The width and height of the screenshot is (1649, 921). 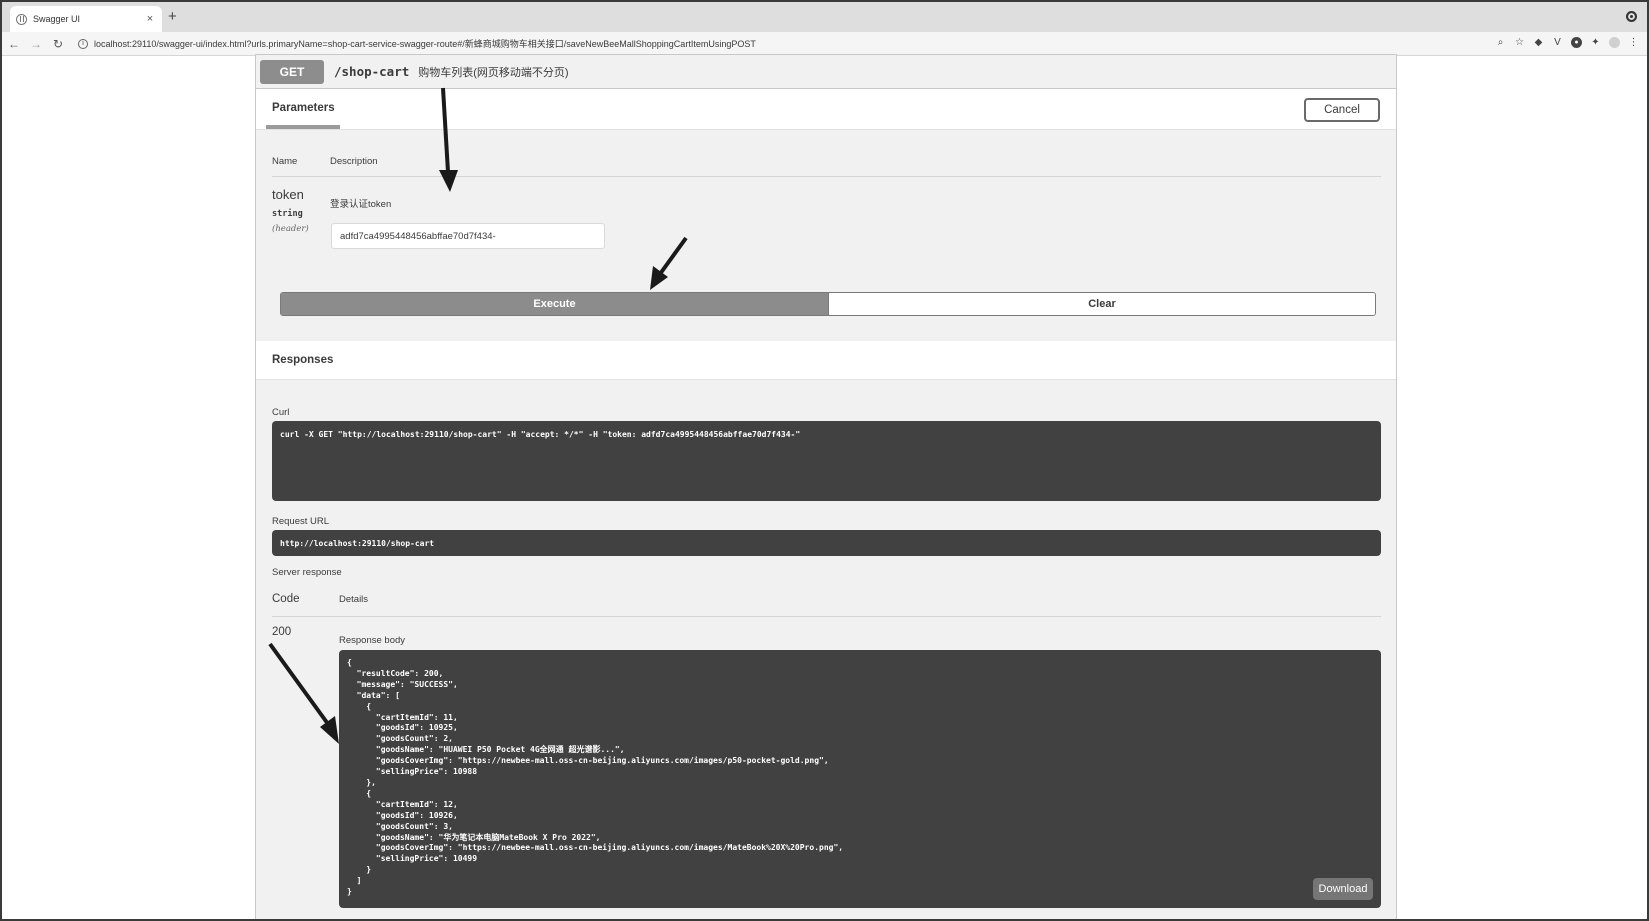 What do you see at coordinates (58, 44) in the screenshot?
I see `reload-button: ↻` at bounding box center [58, 44].